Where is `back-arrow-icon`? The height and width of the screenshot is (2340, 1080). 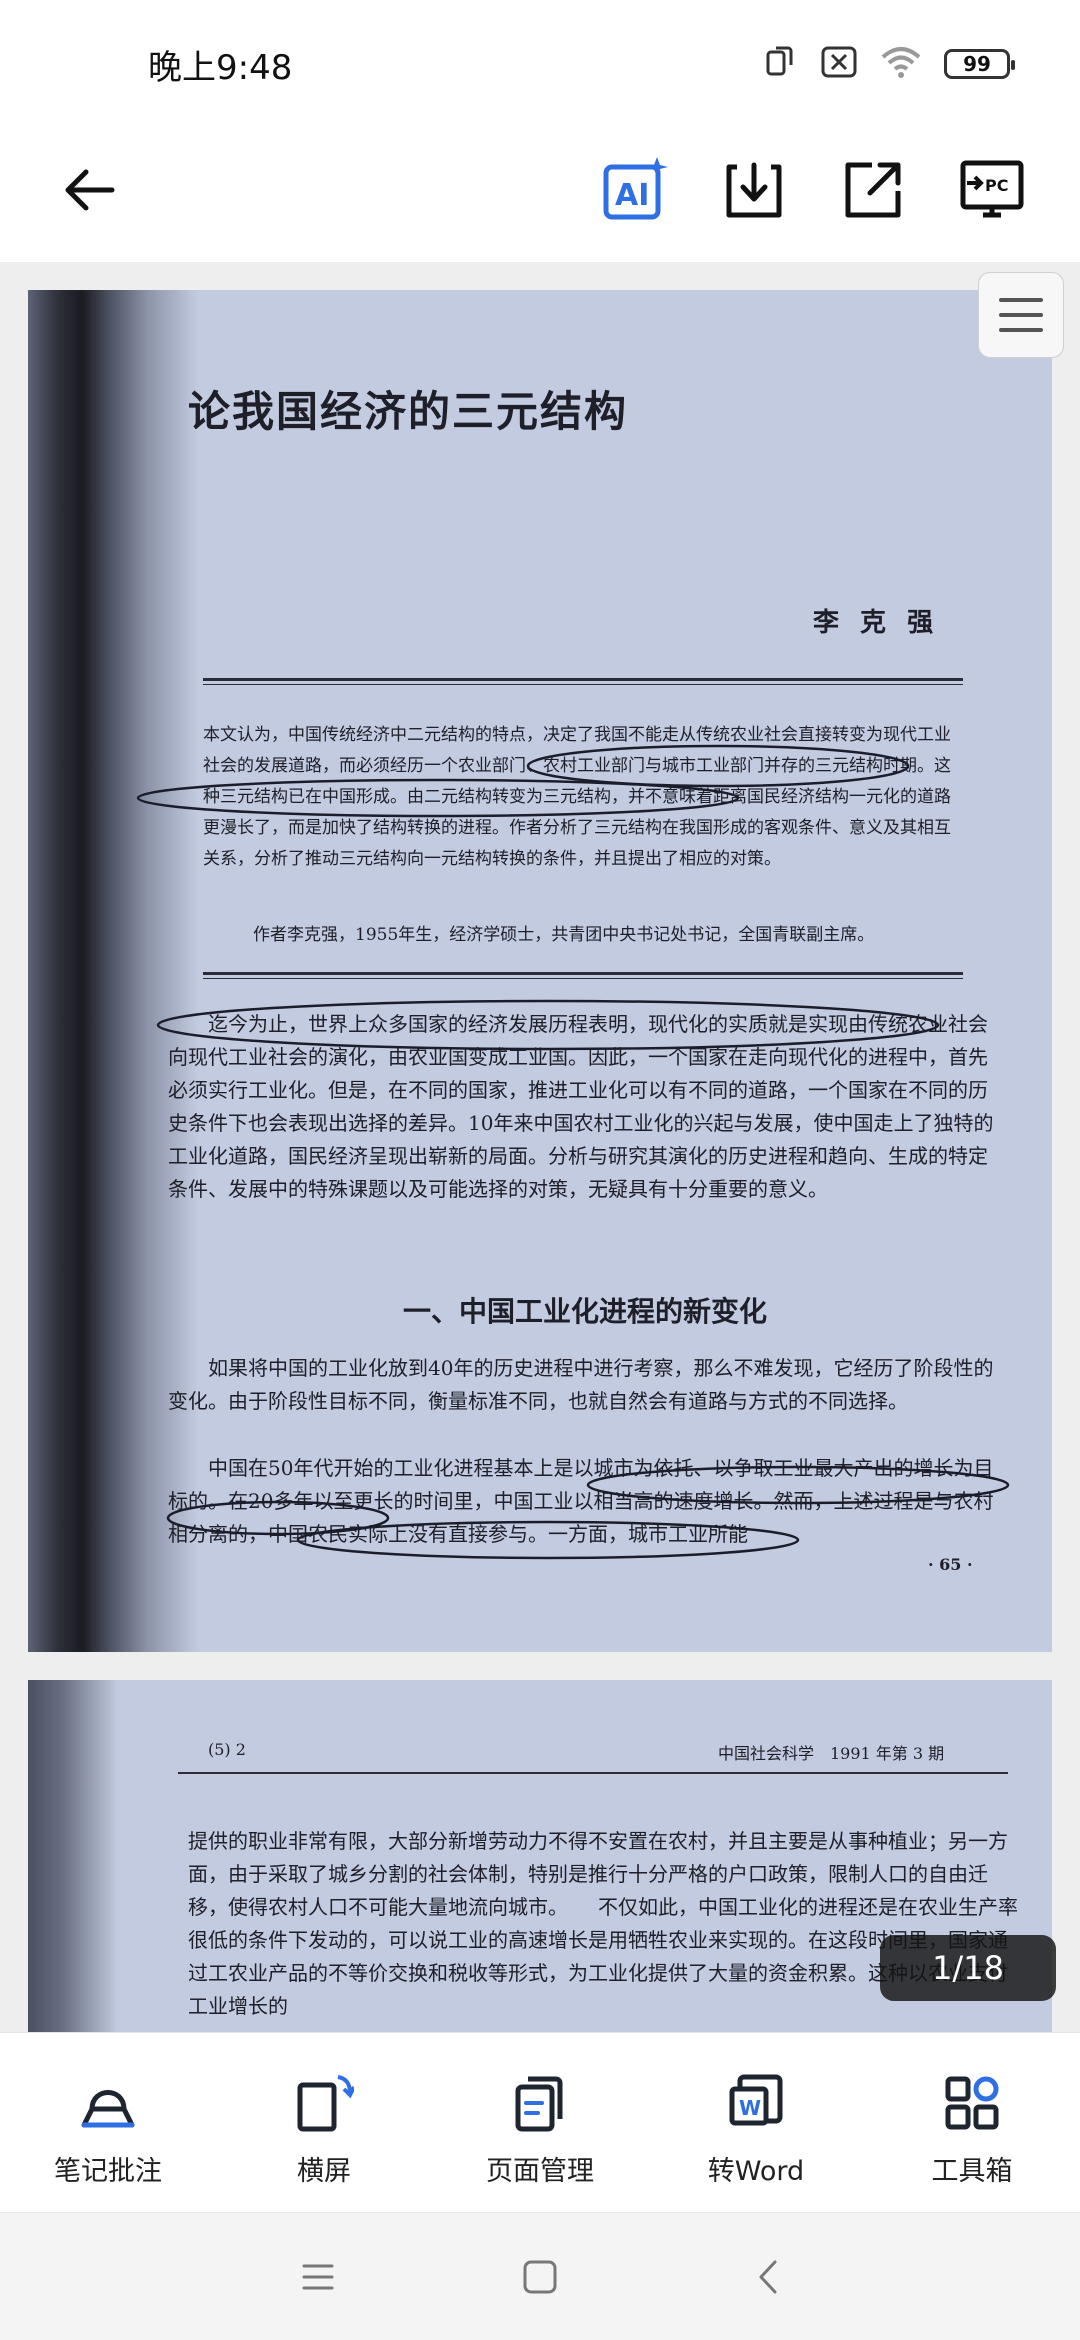
back-arrow-icon is located at coordinates (90, 190).